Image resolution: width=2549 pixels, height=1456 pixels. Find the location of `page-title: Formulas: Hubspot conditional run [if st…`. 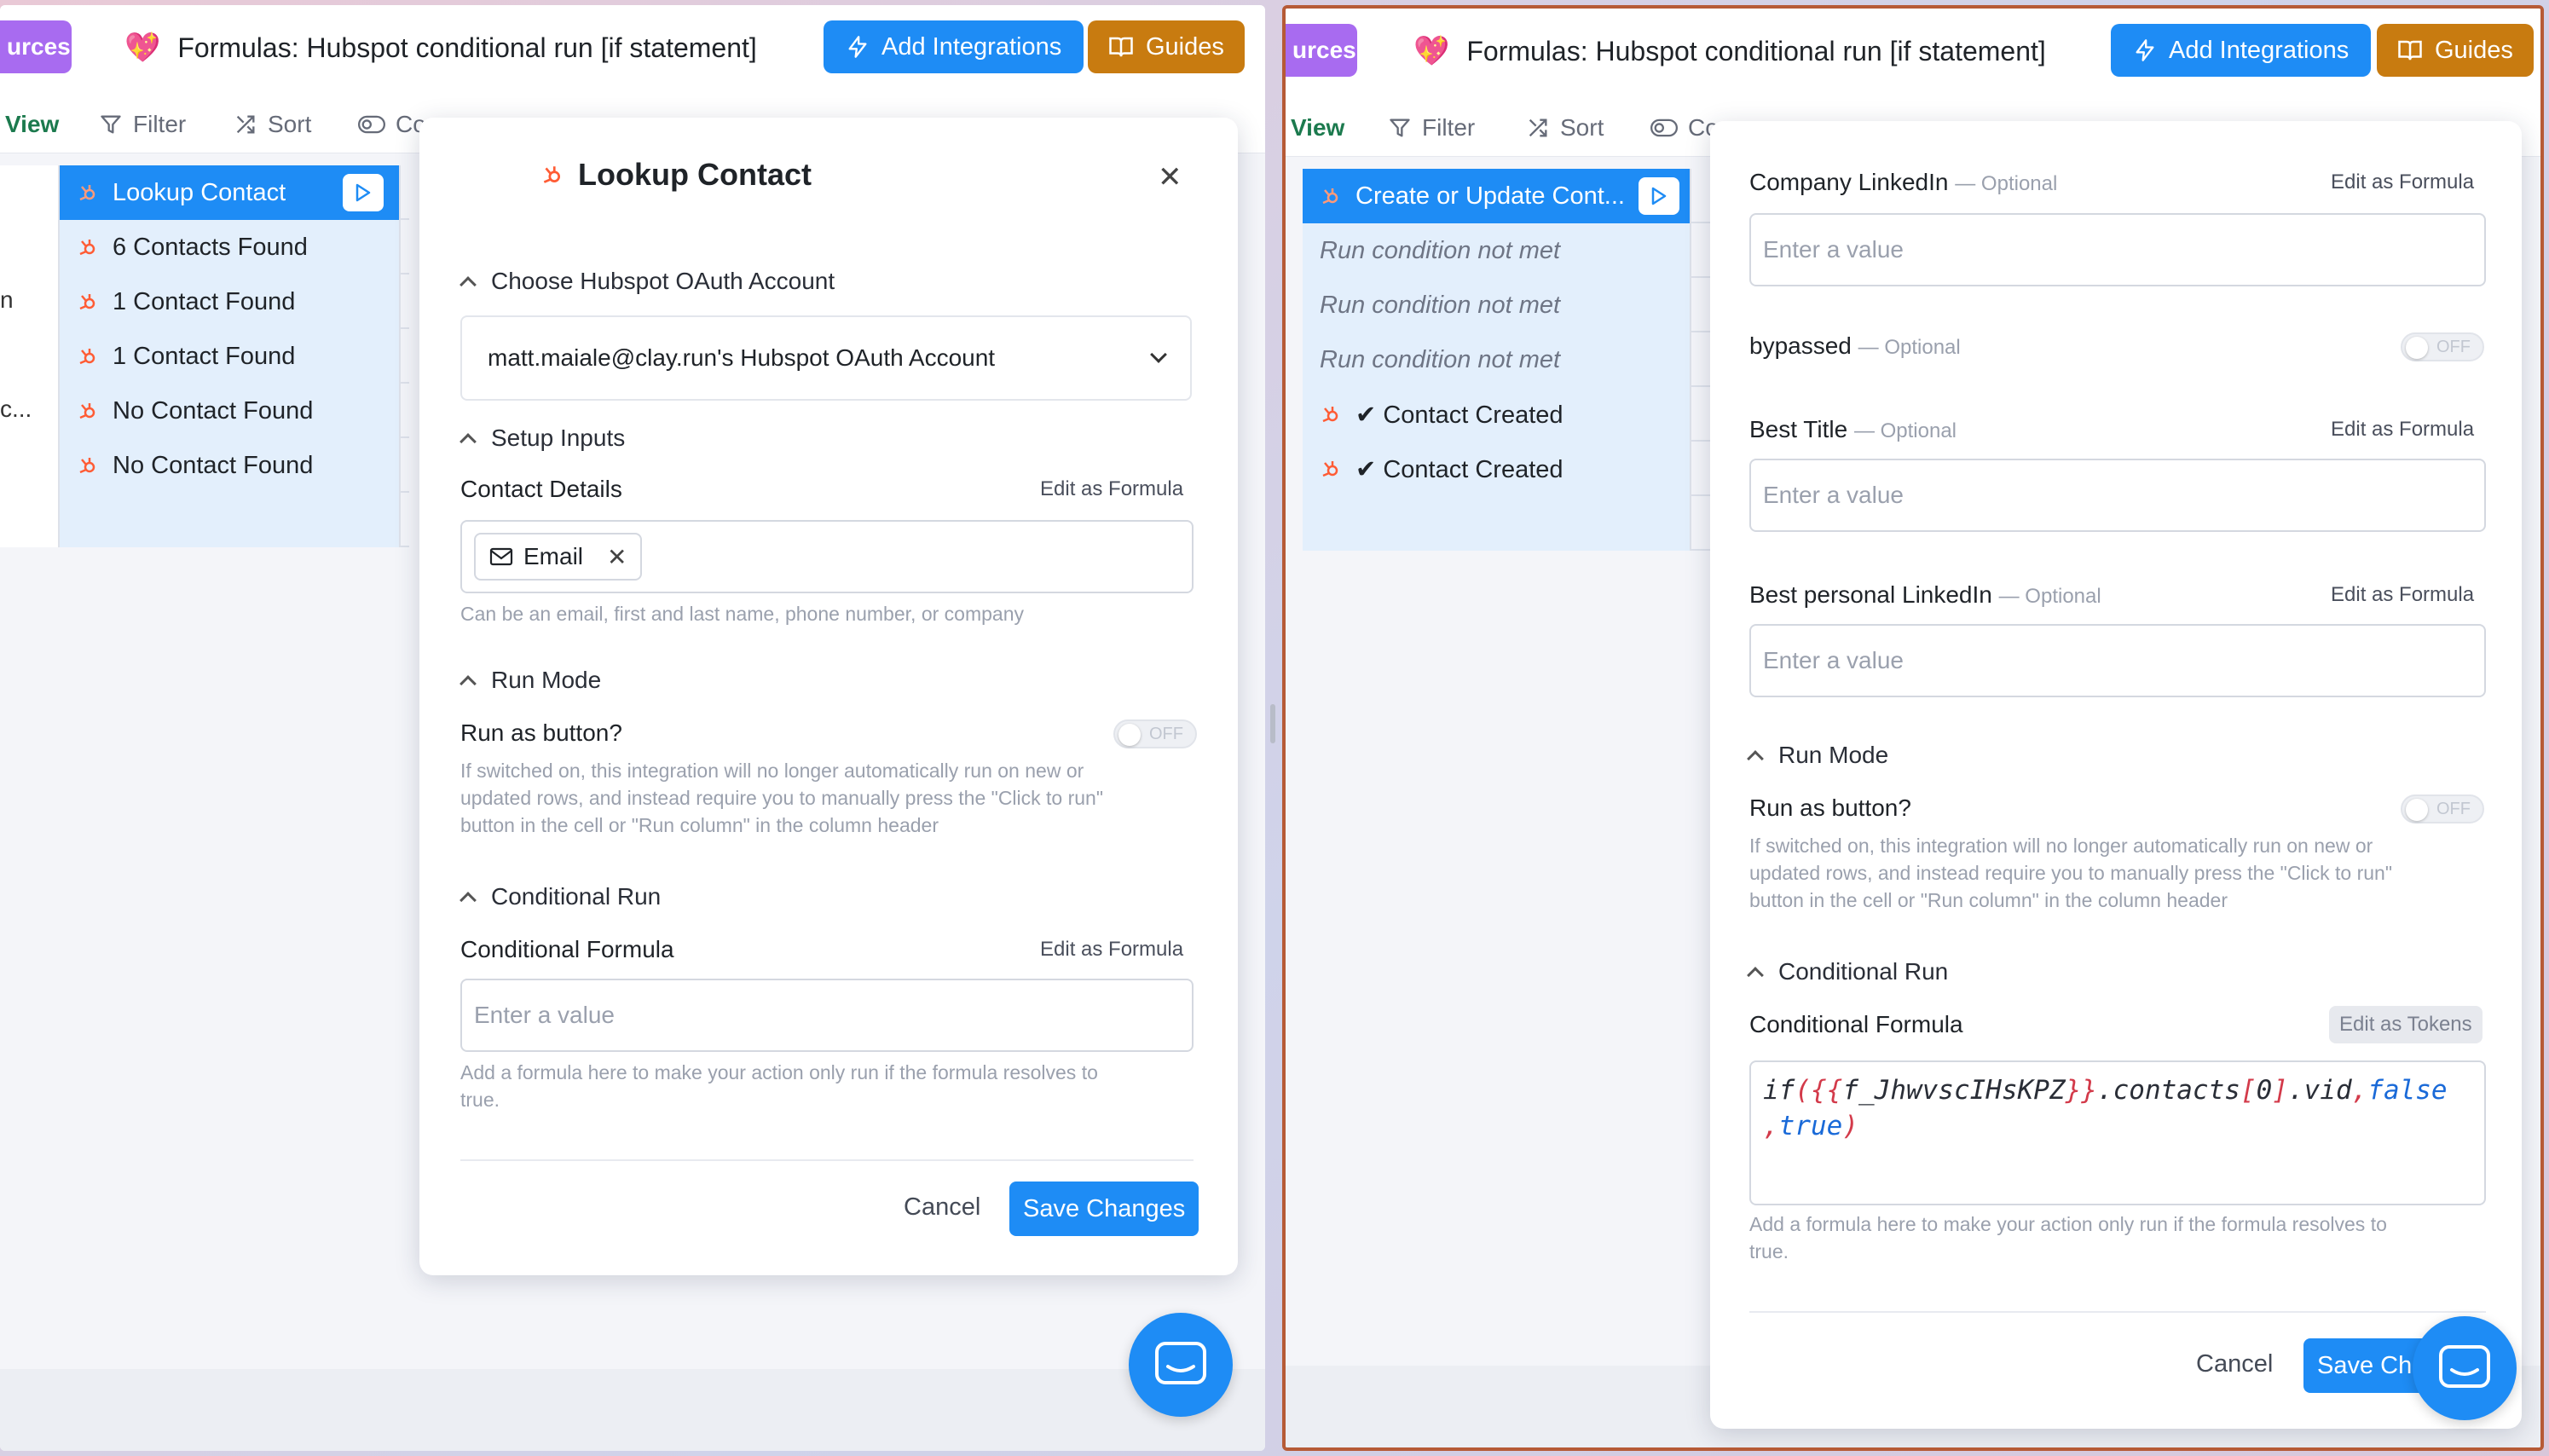

page-title: Formulas: Hubspot conditional run [if st… is located at coordinates (467, 47).